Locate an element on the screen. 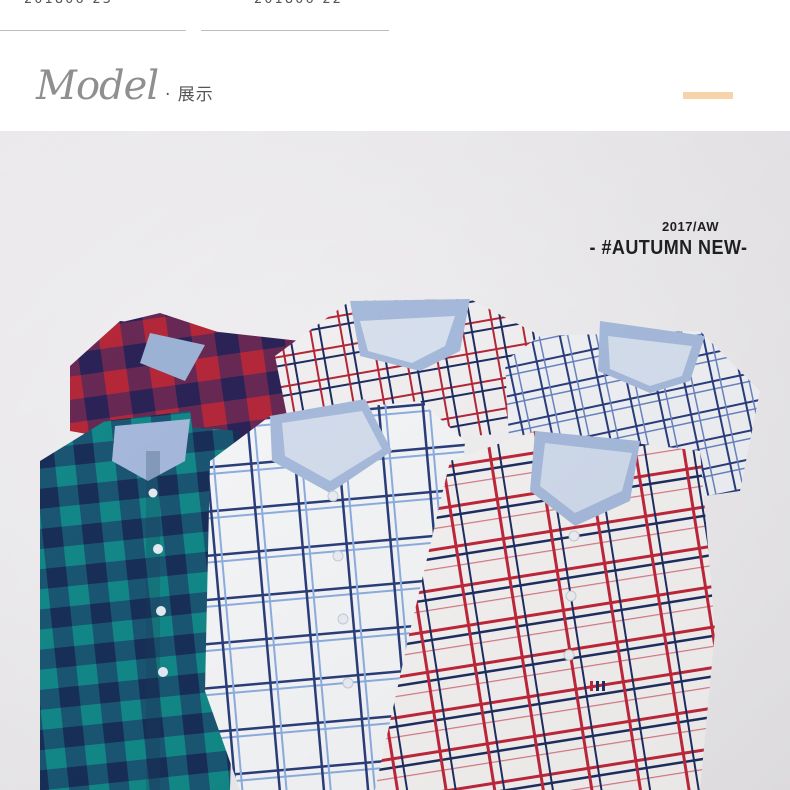 The width and height of the screenshot is (790, 790). season-badge: 2017/AW - #AUTUMN NEW- is located at coordinates (659, 239).